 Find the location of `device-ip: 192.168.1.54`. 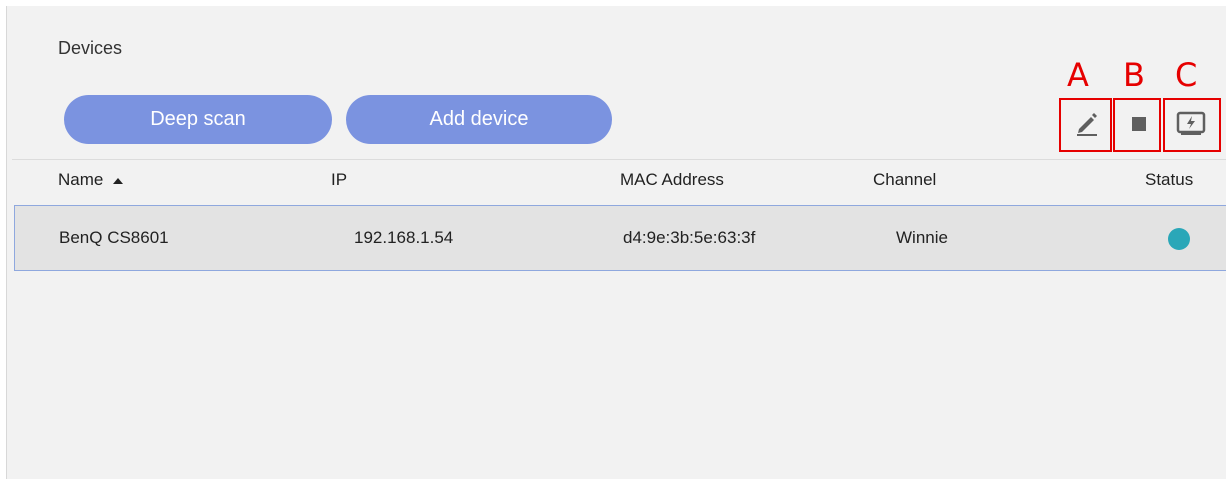

device-ip: 192.168.1.54 is located at coordinates (404, 237).